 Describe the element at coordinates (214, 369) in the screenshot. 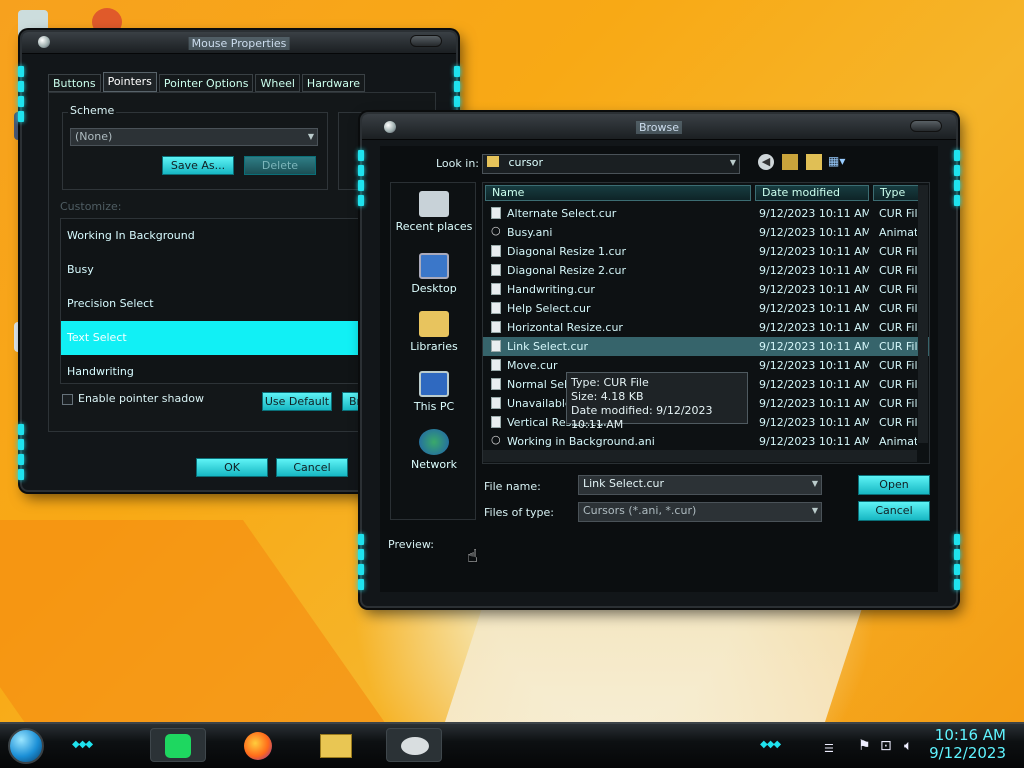

I see `pointer-item: Handwriting` at that location.